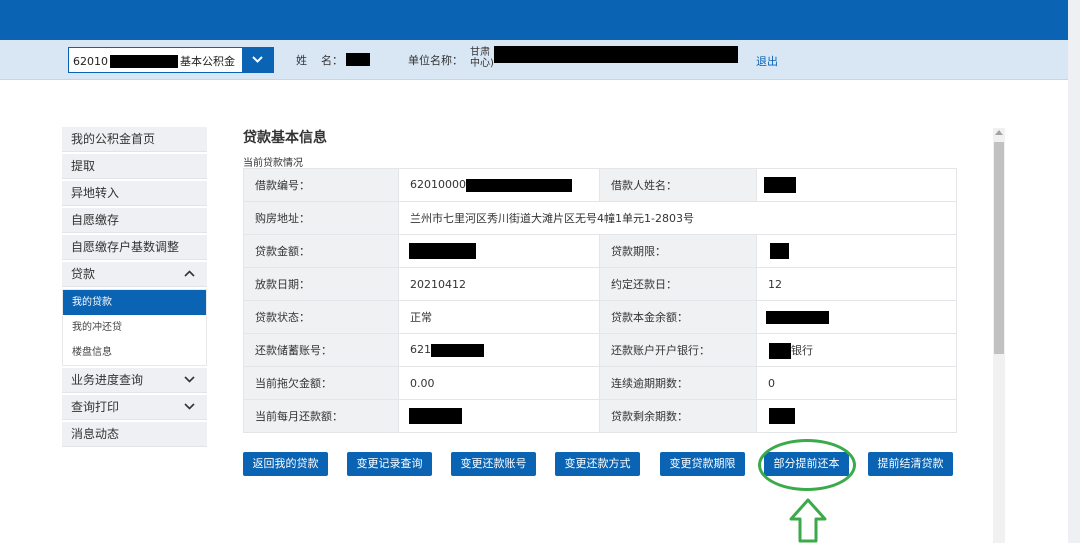 This screenshot has height=543, width=1080. Describe the element at coordinates (442, 251) in the screenshot. I see `redacted-loan-amount` at that location.